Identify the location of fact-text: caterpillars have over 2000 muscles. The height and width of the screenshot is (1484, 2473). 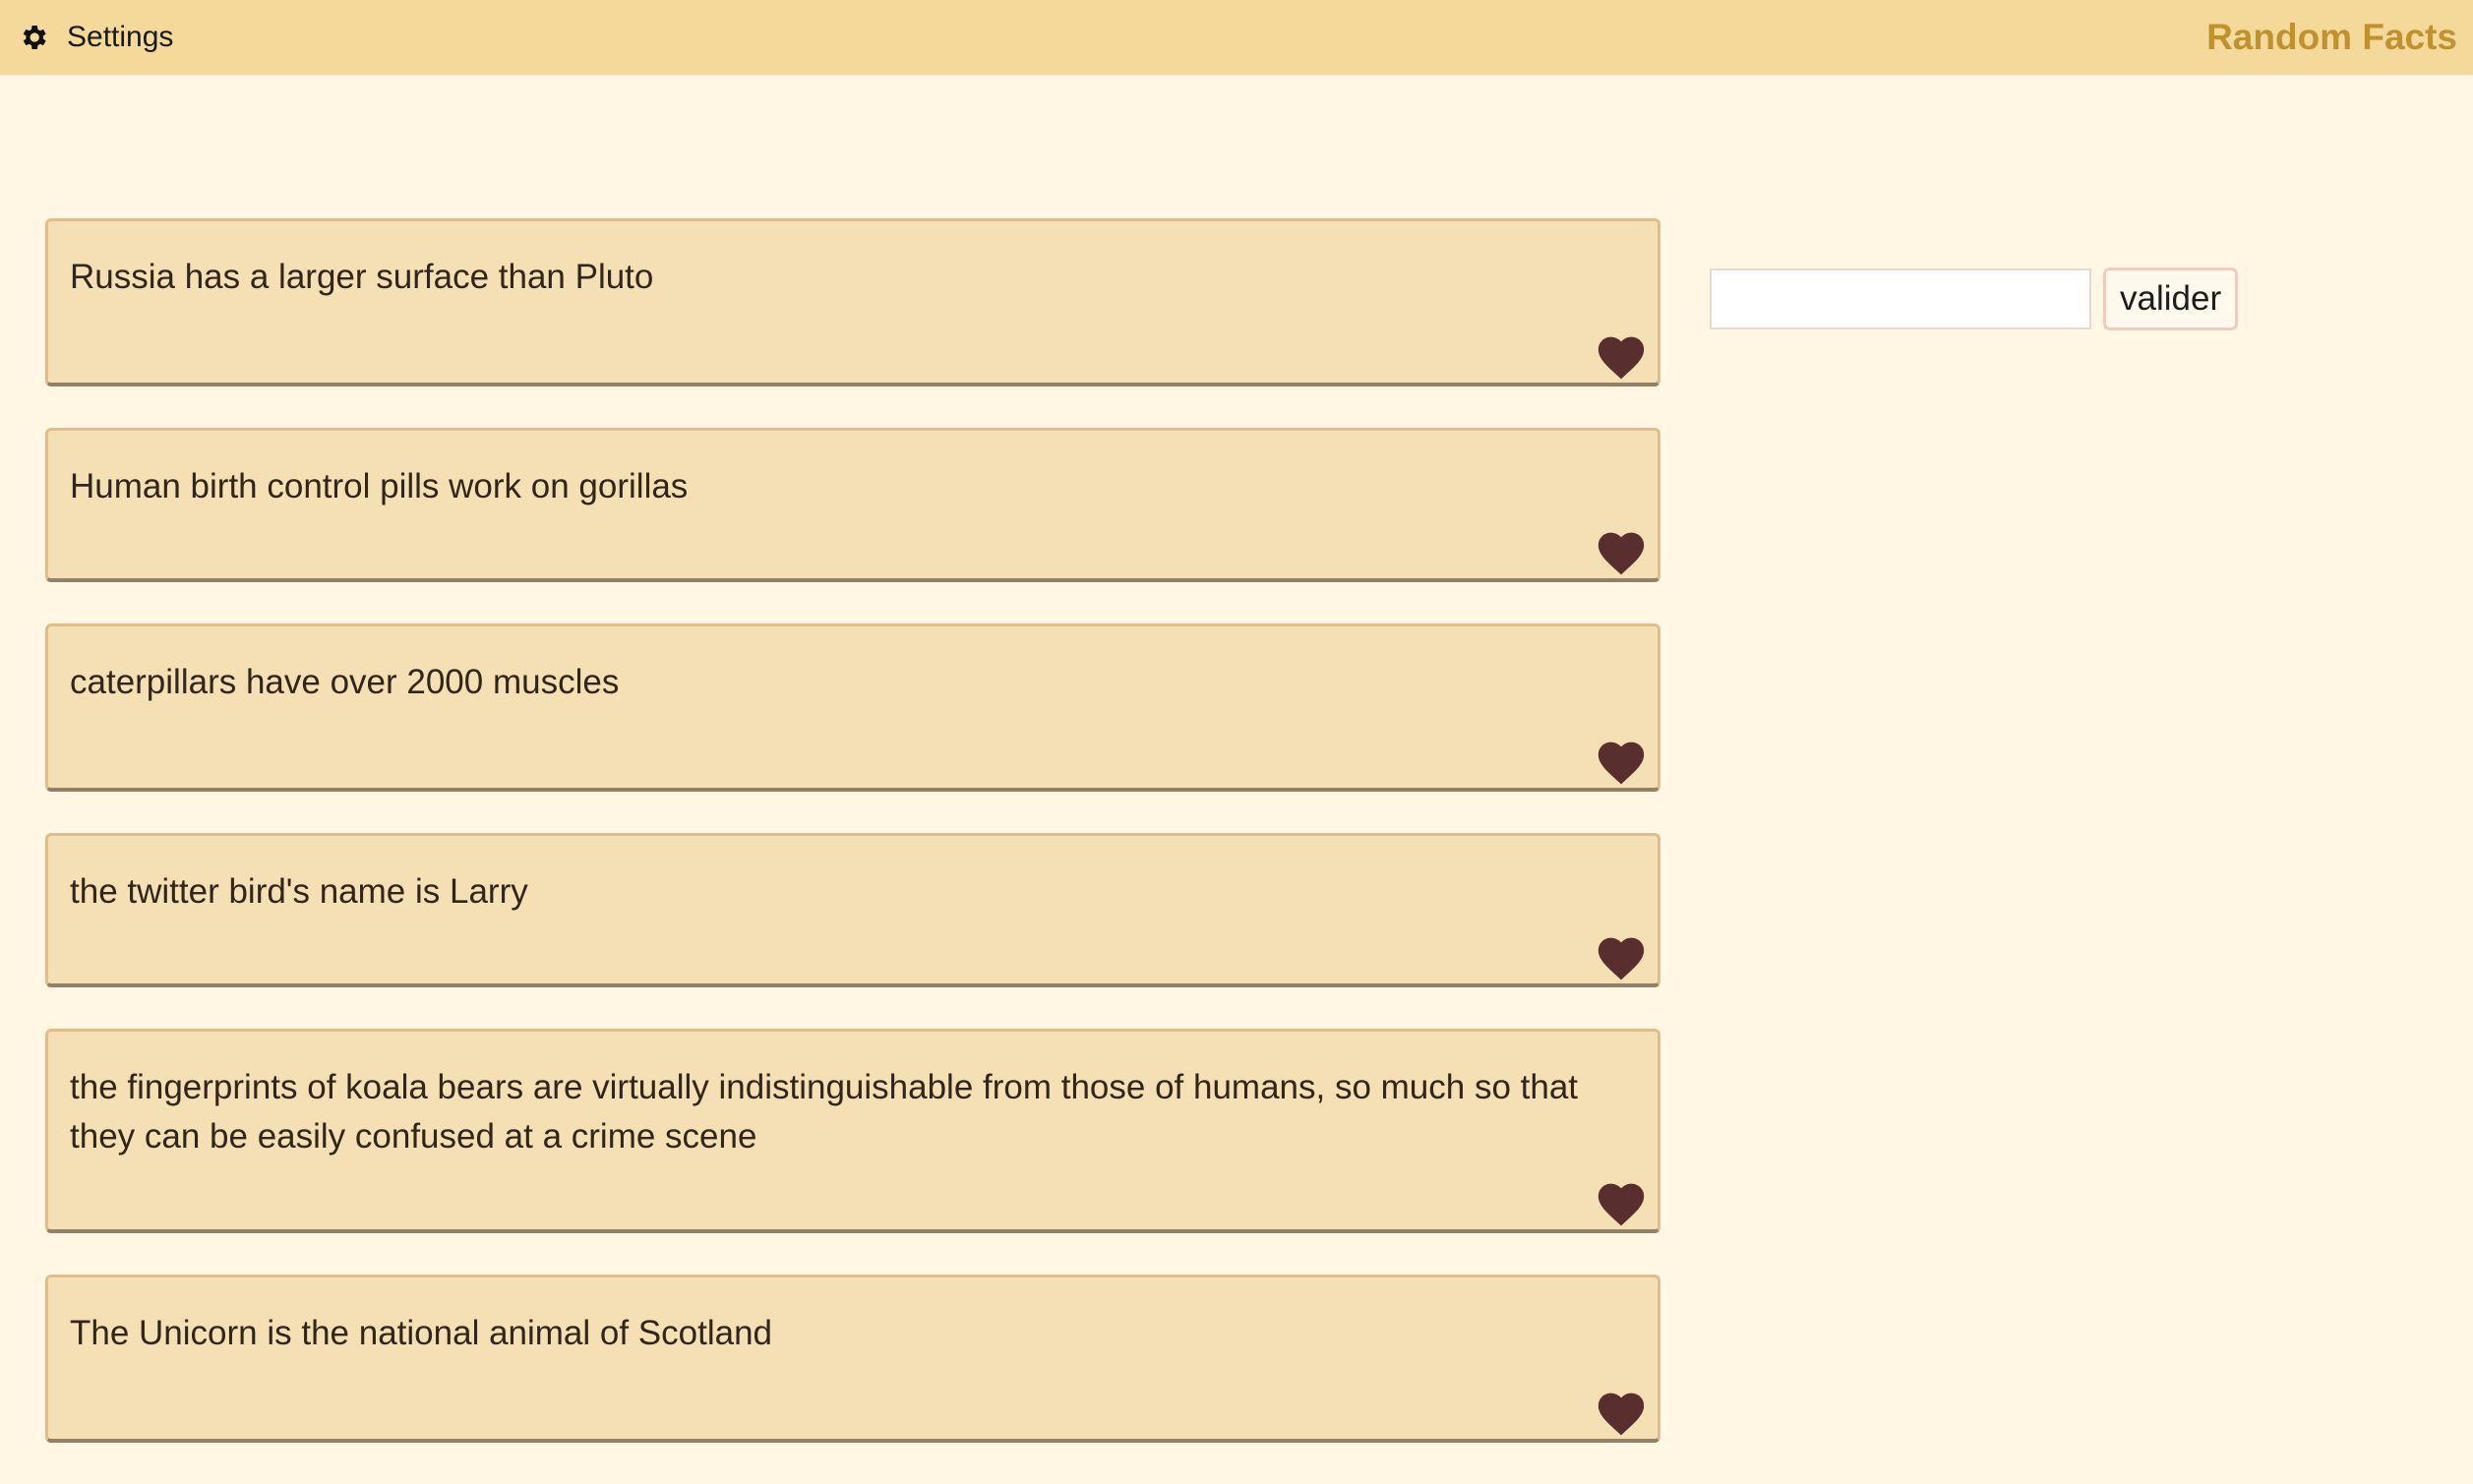
(345, 682).